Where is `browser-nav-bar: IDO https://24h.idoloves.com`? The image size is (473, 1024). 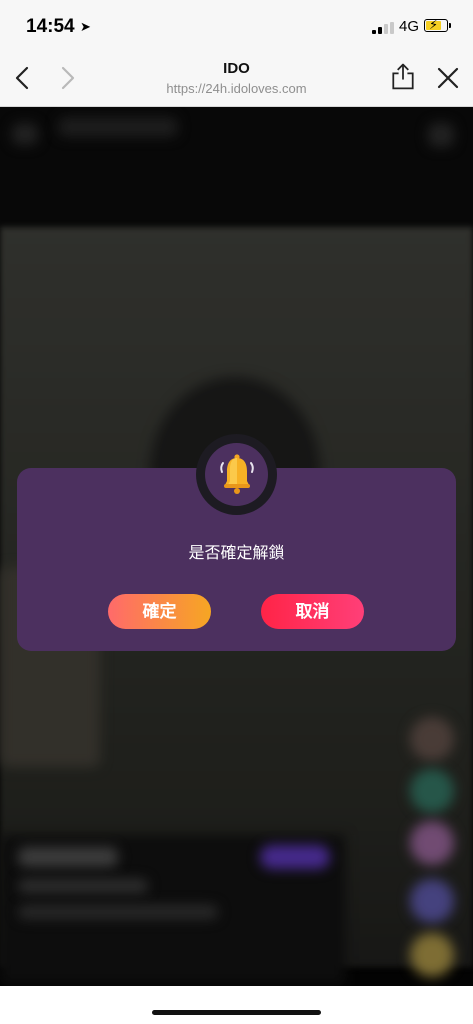
browser-nav-bar: IDO https://24h.idoloves.com is located at coordinates (236, 79).